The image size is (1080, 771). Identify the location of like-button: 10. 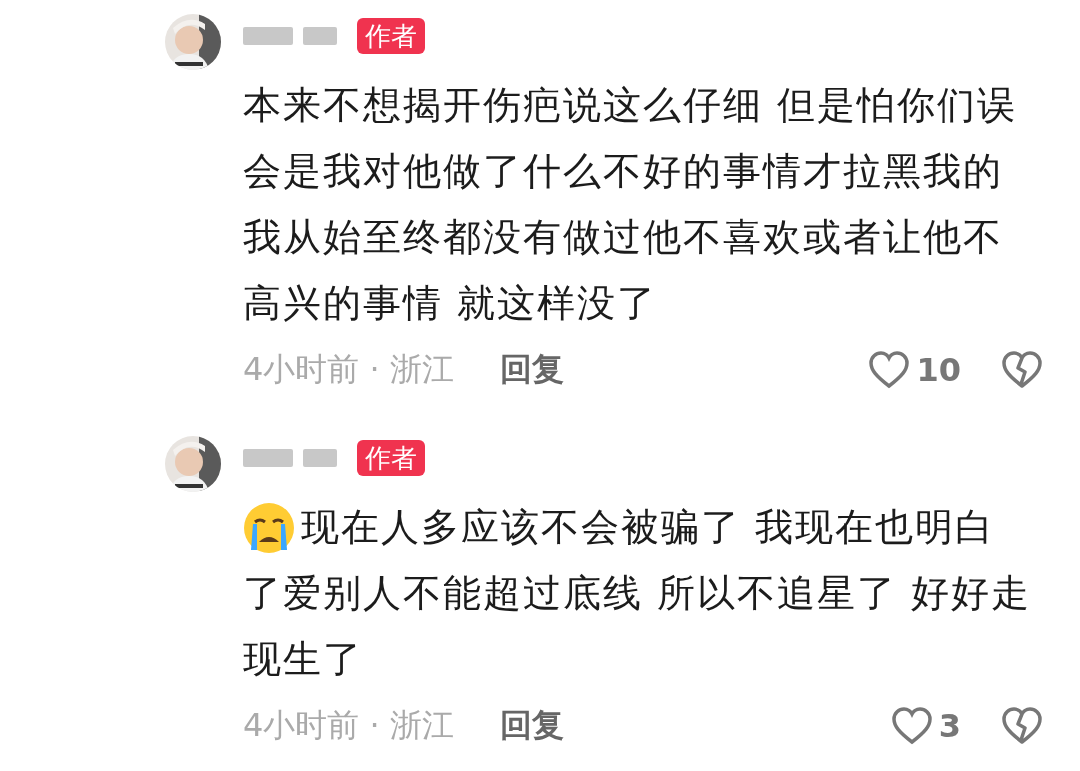
(914, 370).